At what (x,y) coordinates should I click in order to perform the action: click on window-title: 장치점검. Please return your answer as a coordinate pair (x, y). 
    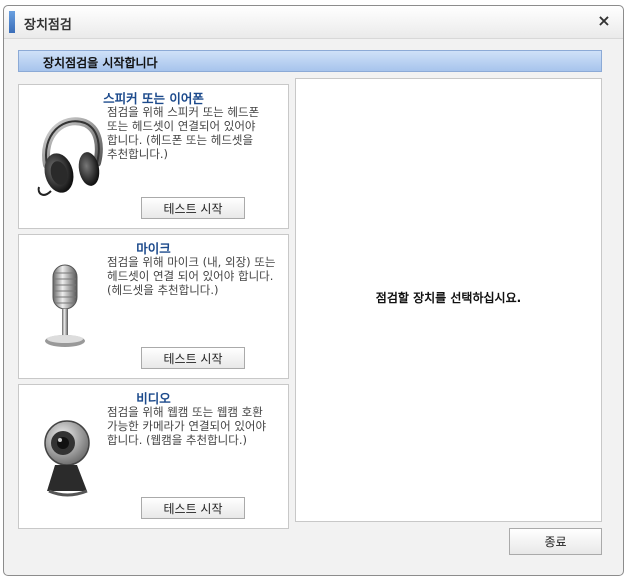
    Looking at the image, I should click on (48, 25).